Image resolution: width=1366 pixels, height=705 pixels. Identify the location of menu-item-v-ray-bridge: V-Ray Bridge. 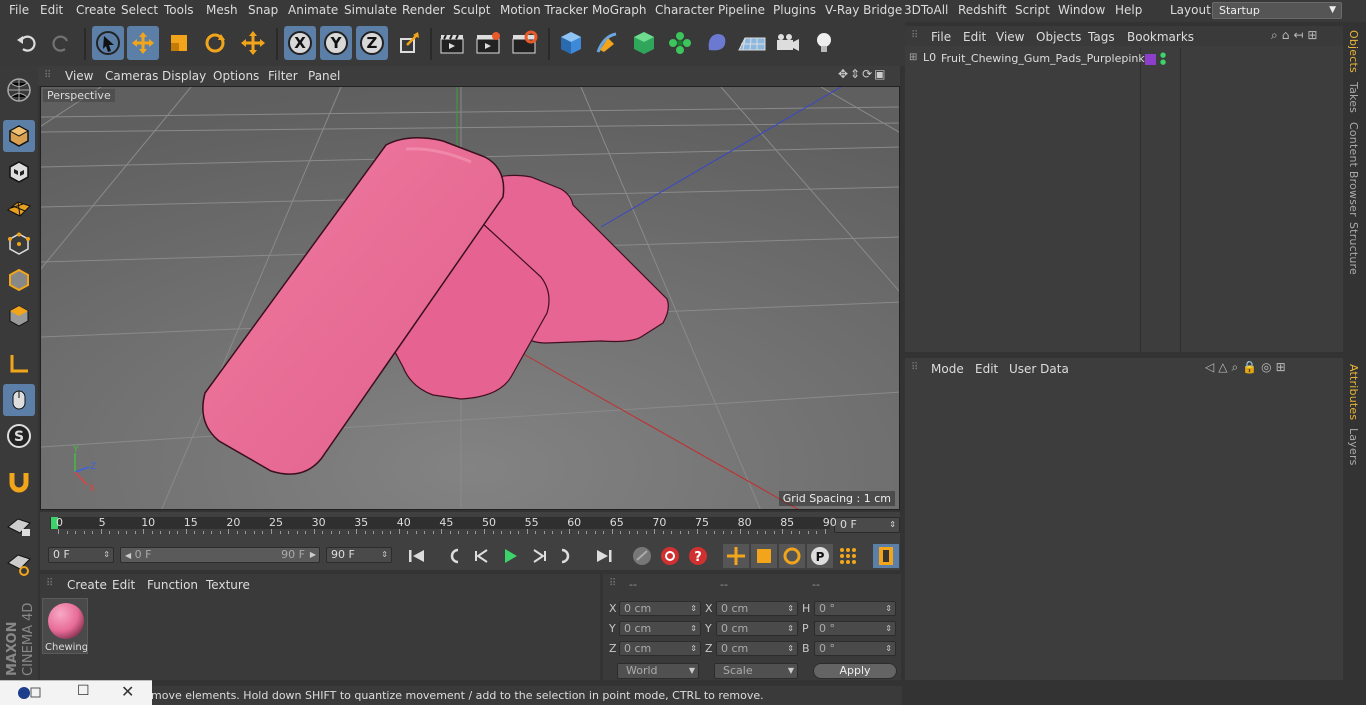
(863, 10).